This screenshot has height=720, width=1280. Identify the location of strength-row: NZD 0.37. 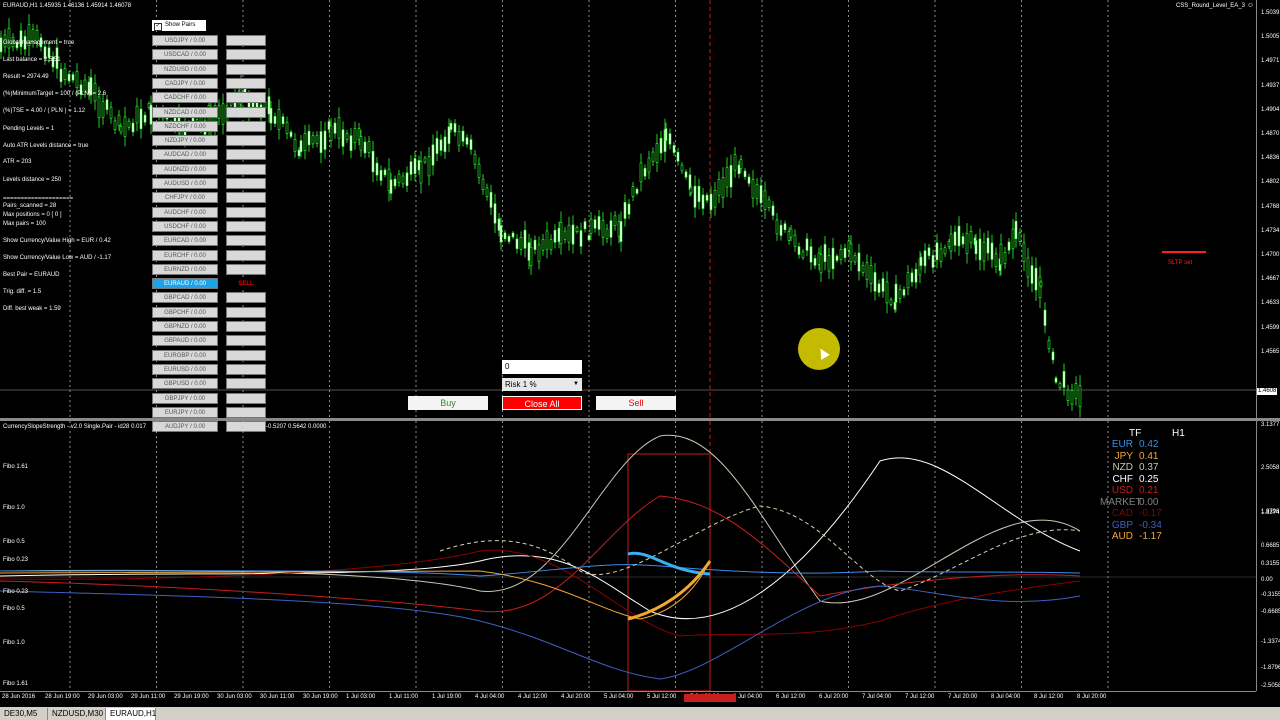
(1150, 467).